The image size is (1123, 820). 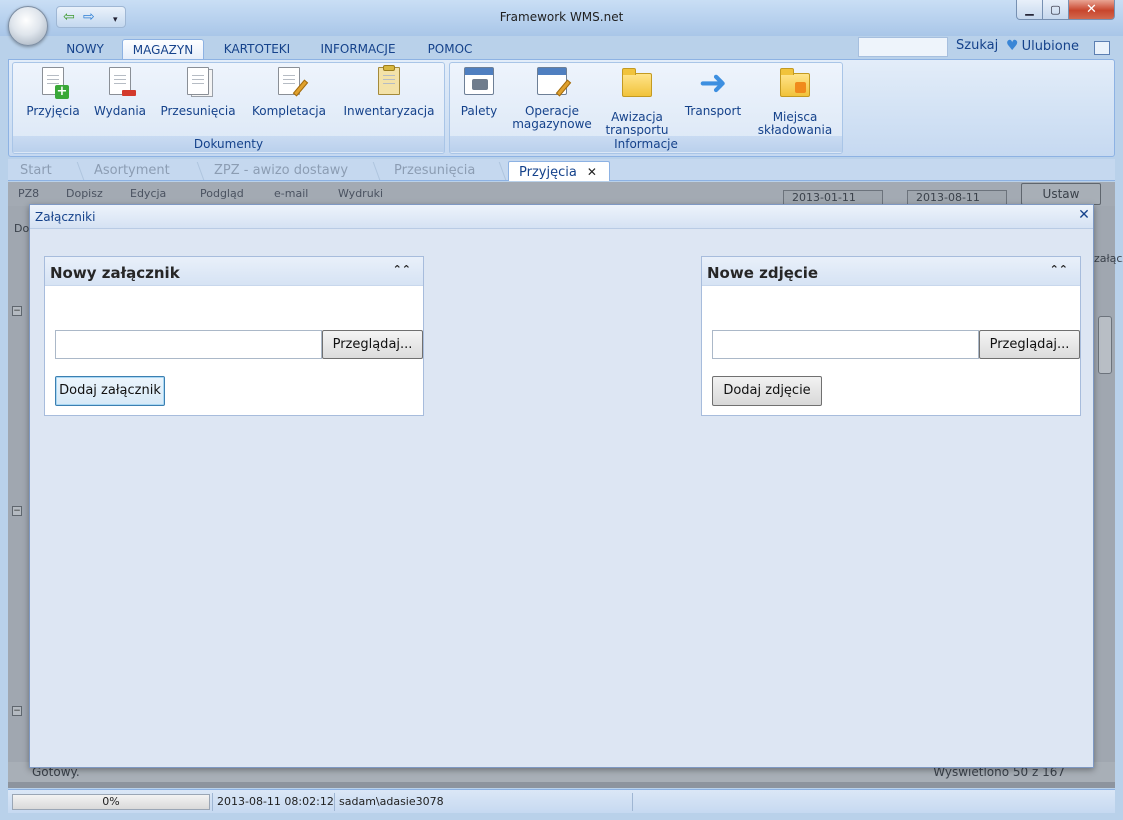 I want to click on close-icon: ✕, so click(x=1091, y=9).